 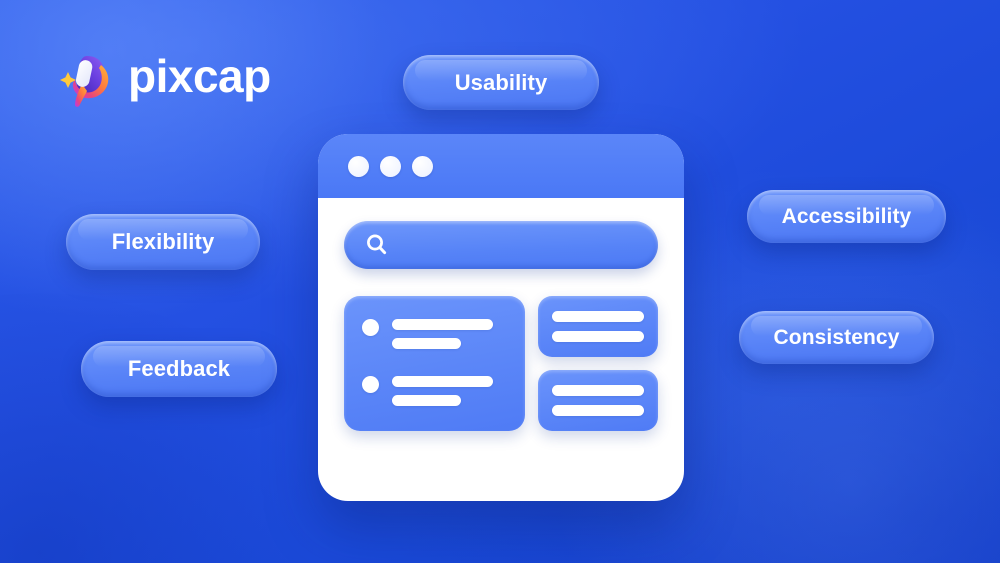 I want to click on pill-accessibility-label: Accessibility, so click(x=846, y=216).